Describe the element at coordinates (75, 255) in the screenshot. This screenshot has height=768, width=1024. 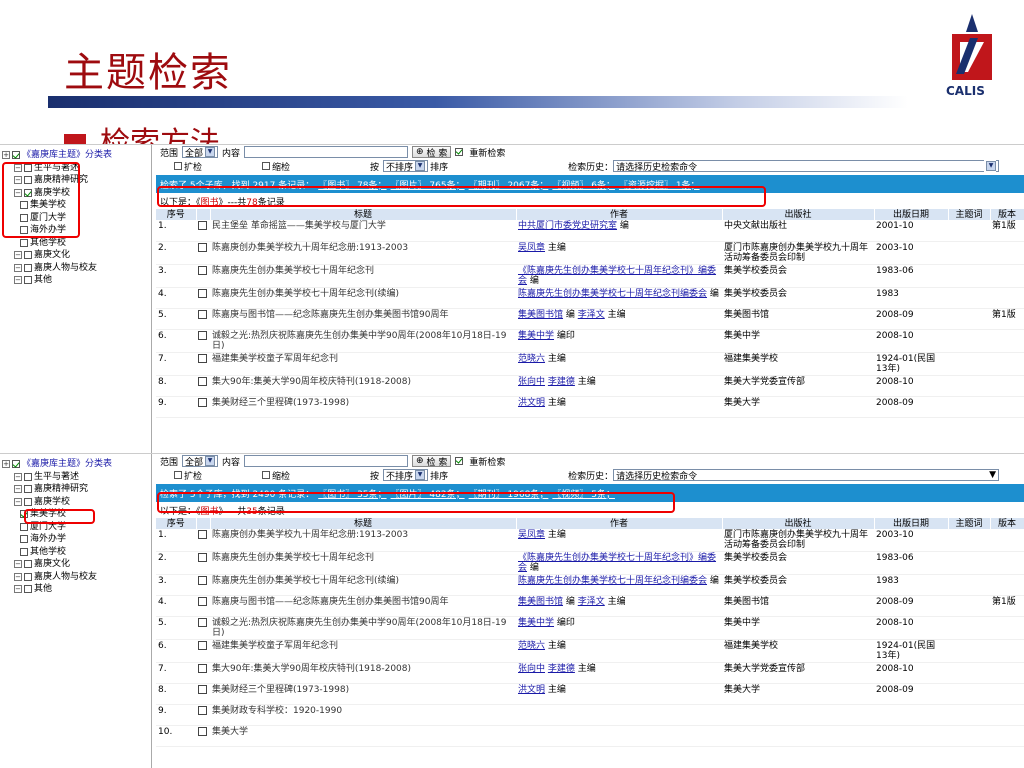
I see `tree-item: − 嘉庚文化` at that location.